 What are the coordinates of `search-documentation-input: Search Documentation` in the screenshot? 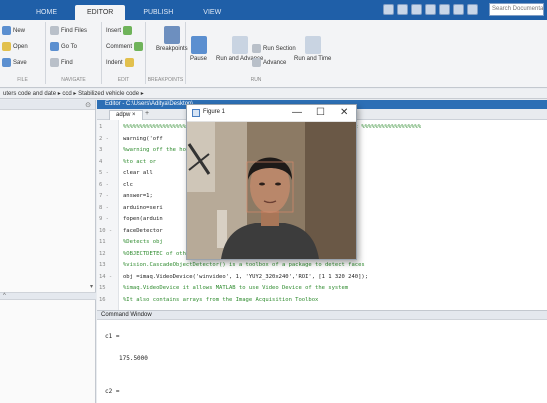 It's located at (516, 9).